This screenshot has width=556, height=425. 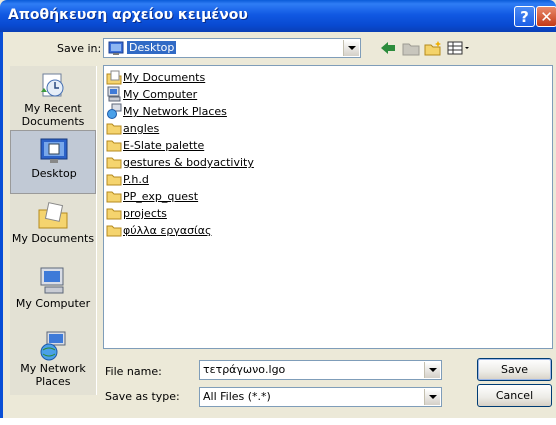 I want to click on save-as-type-label: Save as type:, so click(x=142, y=396).